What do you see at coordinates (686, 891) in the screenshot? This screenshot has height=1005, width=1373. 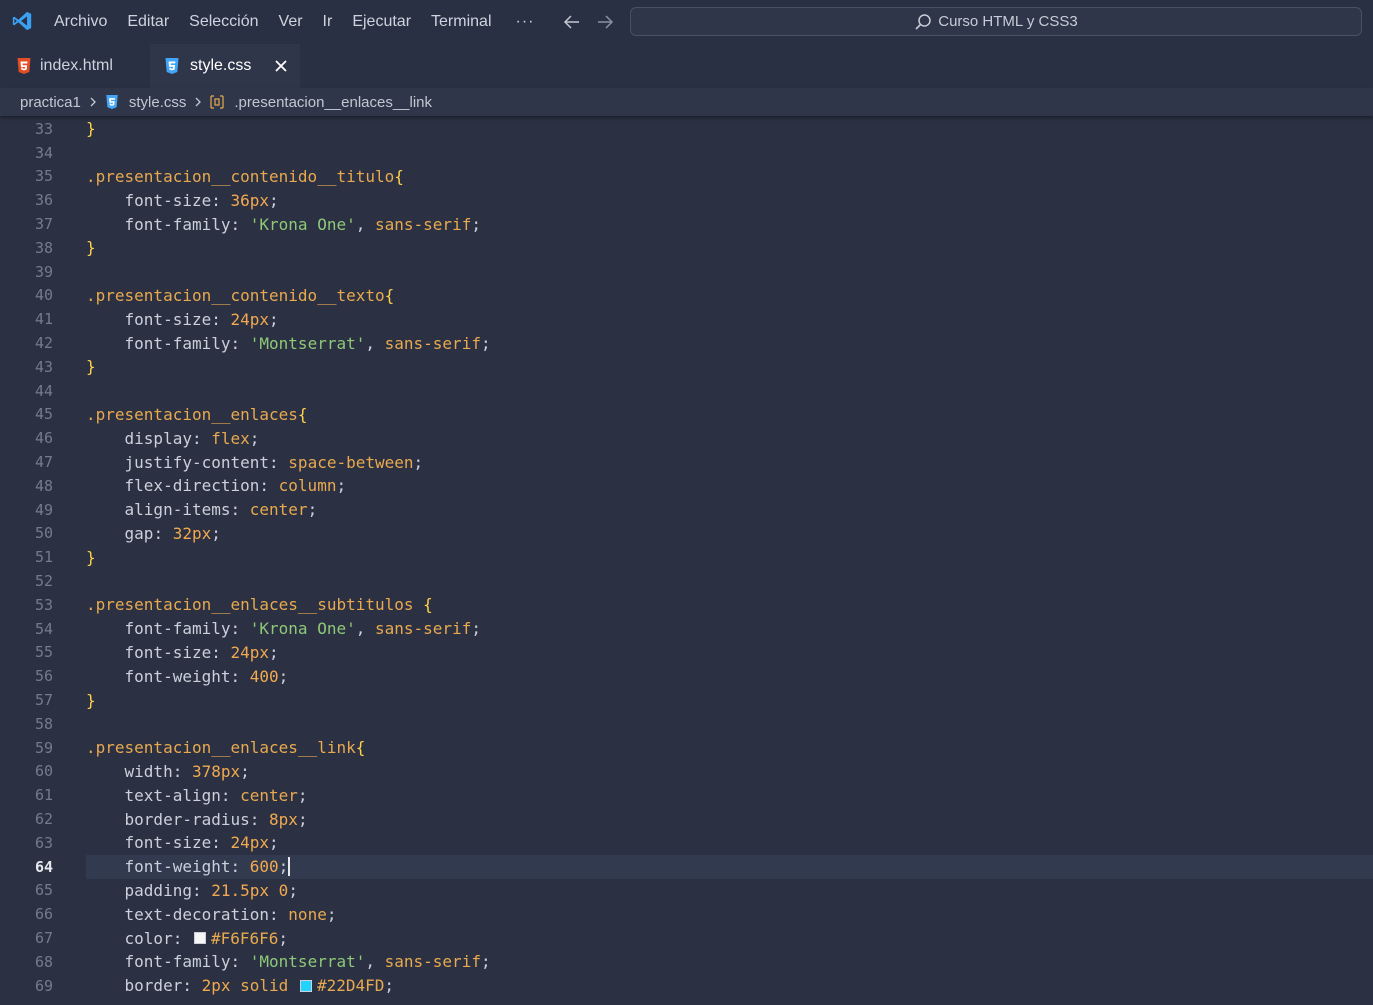 I see `code-line: 65 padding: 21.5px 0;` at bounding box center [686, 891].